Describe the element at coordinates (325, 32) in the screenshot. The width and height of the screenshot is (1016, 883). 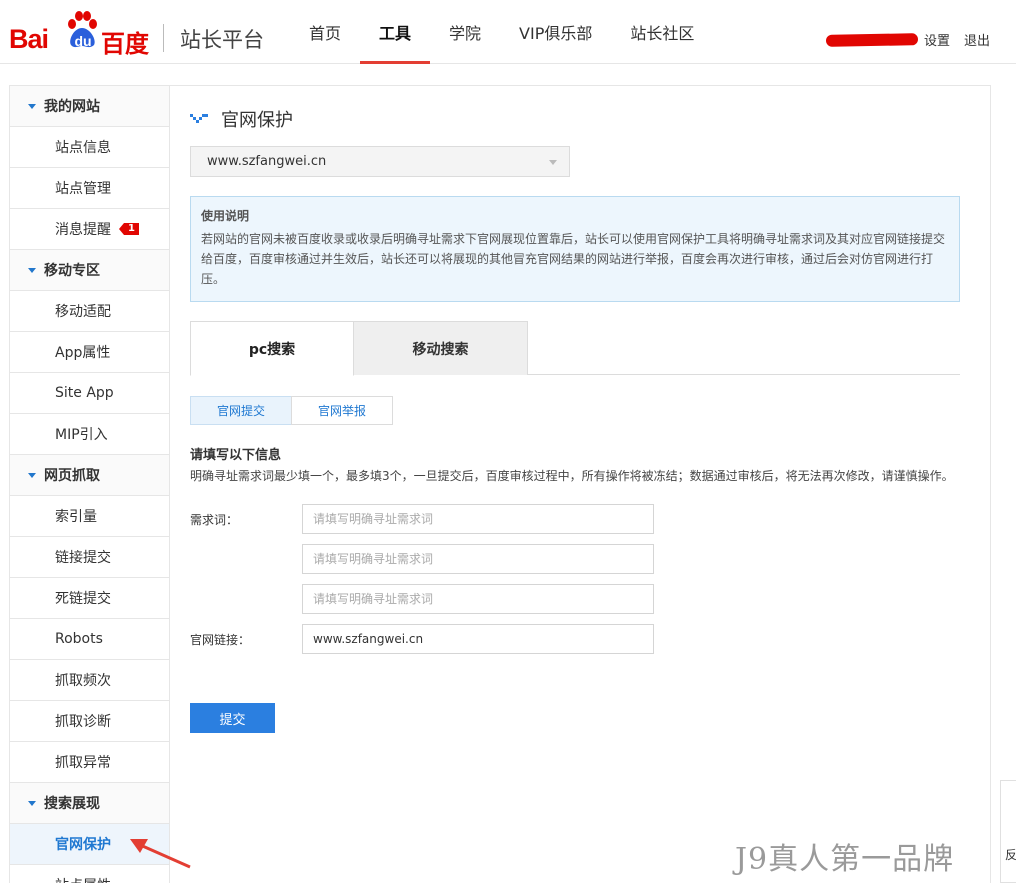
I see `nav-item-home: 首页` at that location.